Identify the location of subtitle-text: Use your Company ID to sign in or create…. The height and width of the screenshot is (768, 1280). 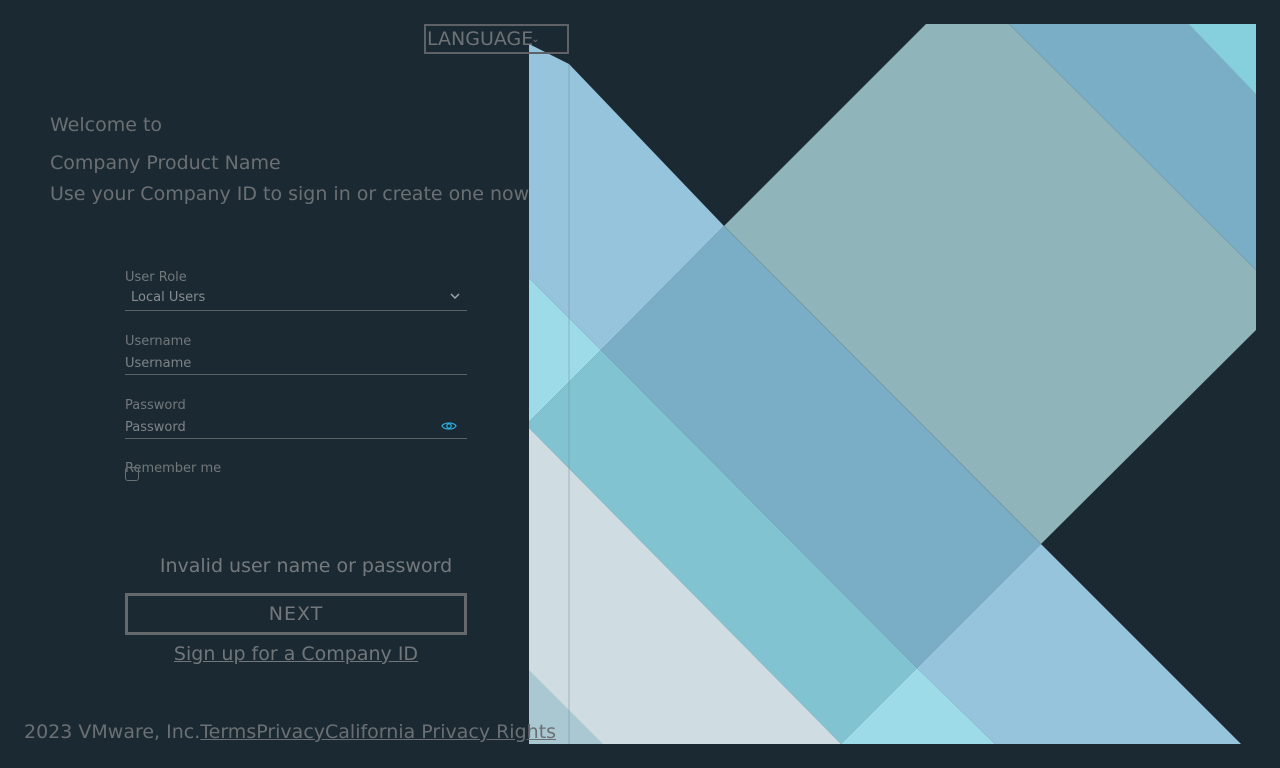
(290, 194).